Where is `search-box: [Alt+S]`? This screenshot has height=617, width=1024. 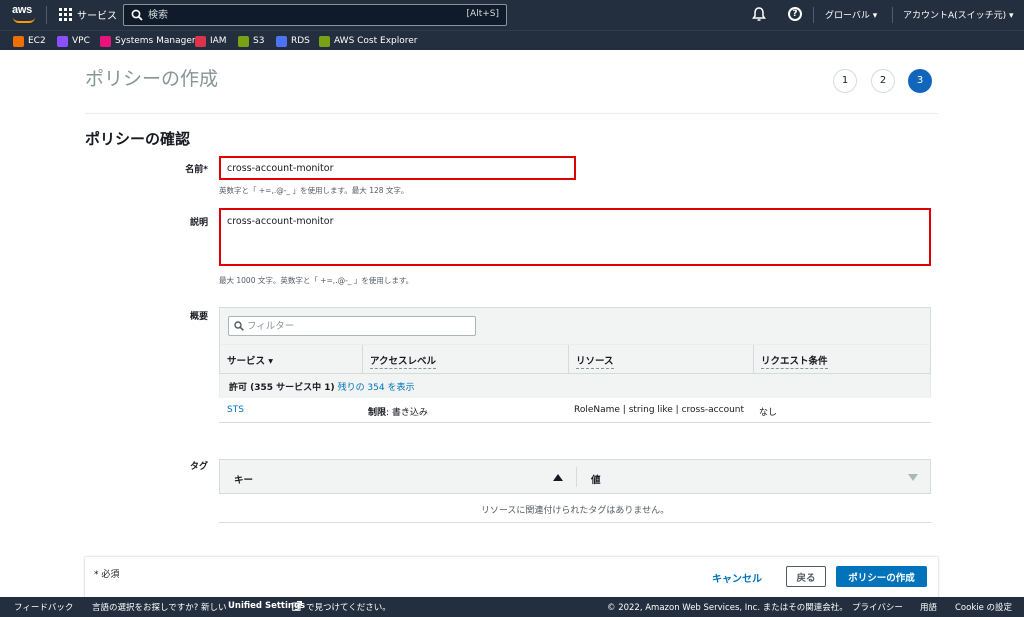 search-box: [Alt+S] is located at coordinates (315, 15).